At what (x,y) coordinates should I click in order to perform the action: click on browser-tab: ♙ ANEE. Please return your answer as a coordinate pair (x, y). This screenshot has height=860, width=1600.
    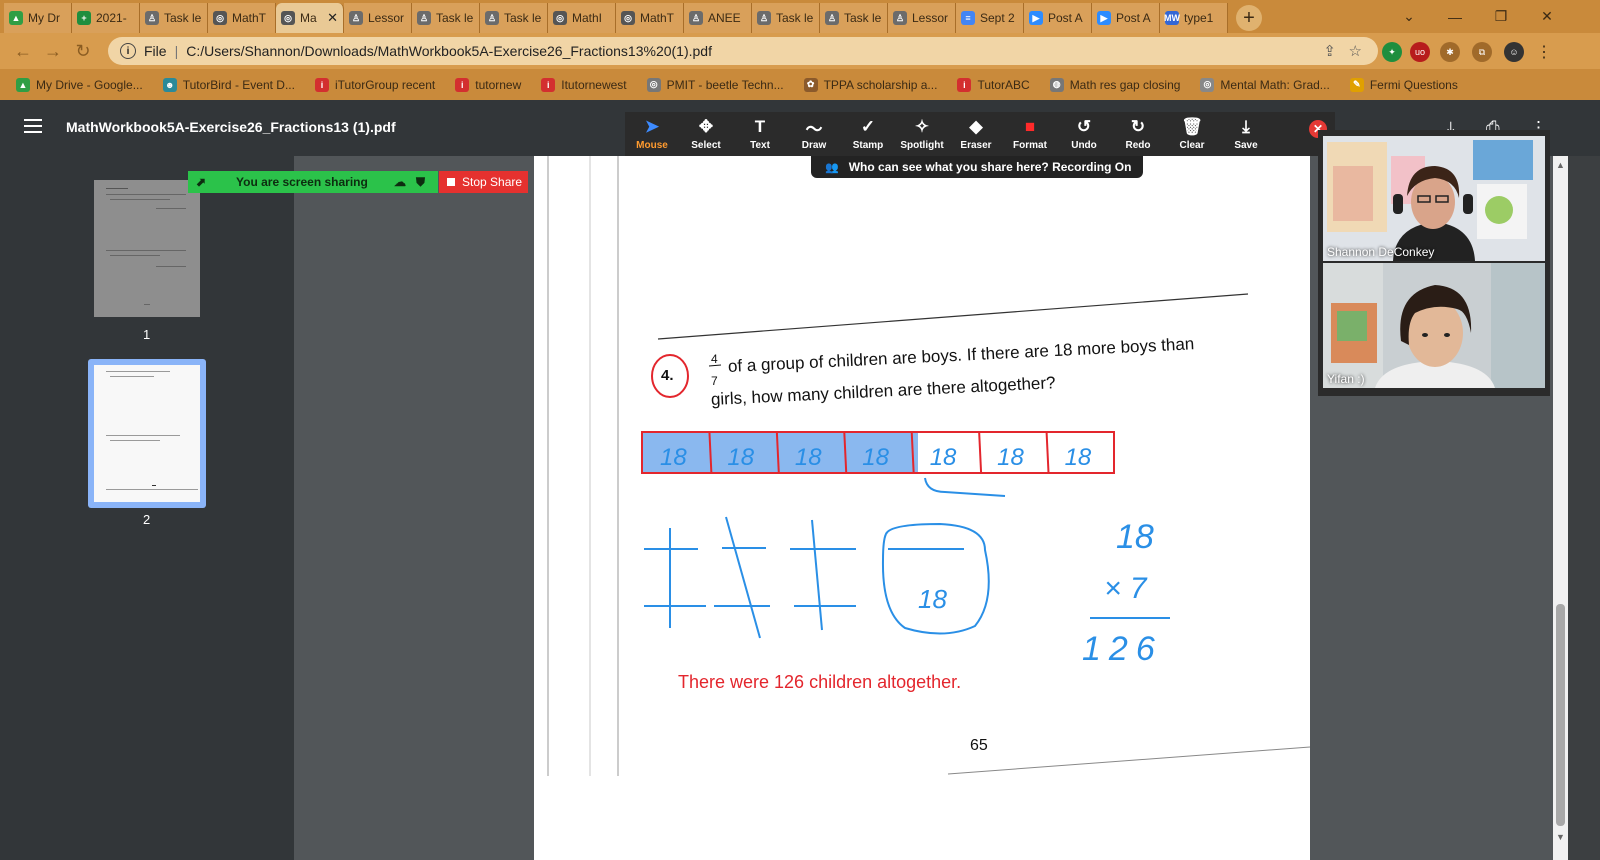
    Looking at the image, I should click on (718, 18).